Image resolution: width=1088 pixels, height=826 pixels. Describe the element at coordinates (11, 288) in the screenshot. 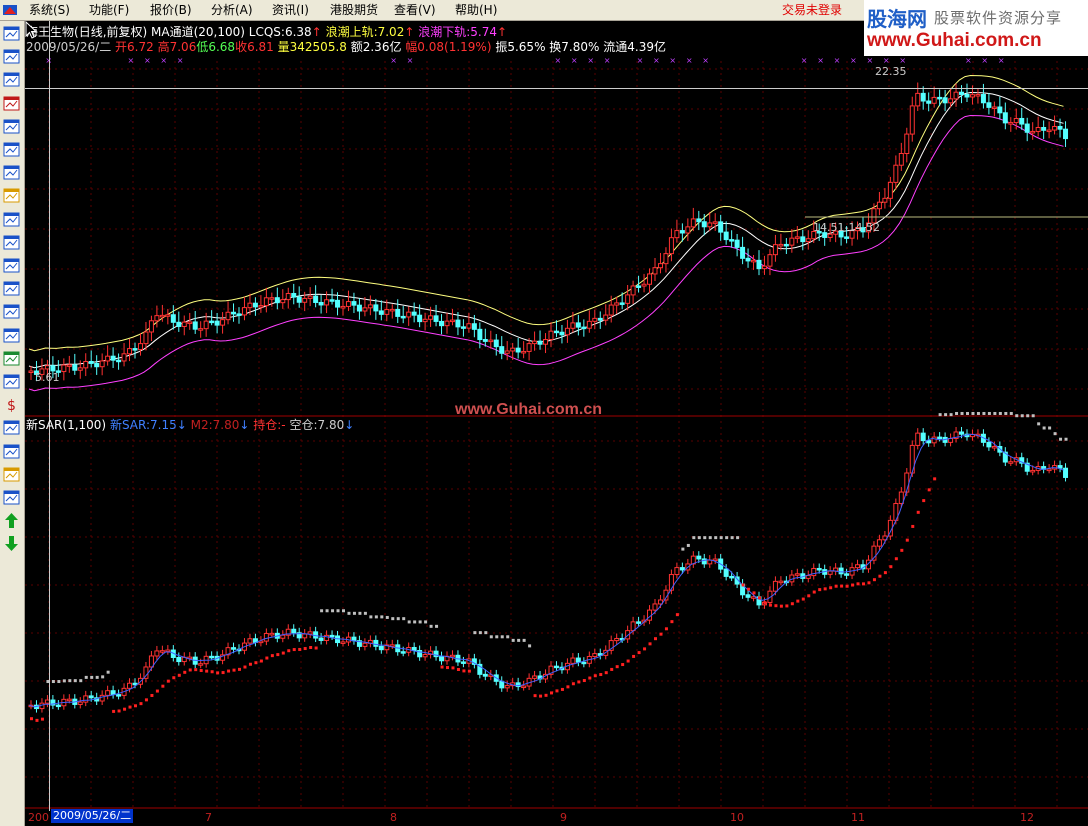

I see `etf-icon` at that location.